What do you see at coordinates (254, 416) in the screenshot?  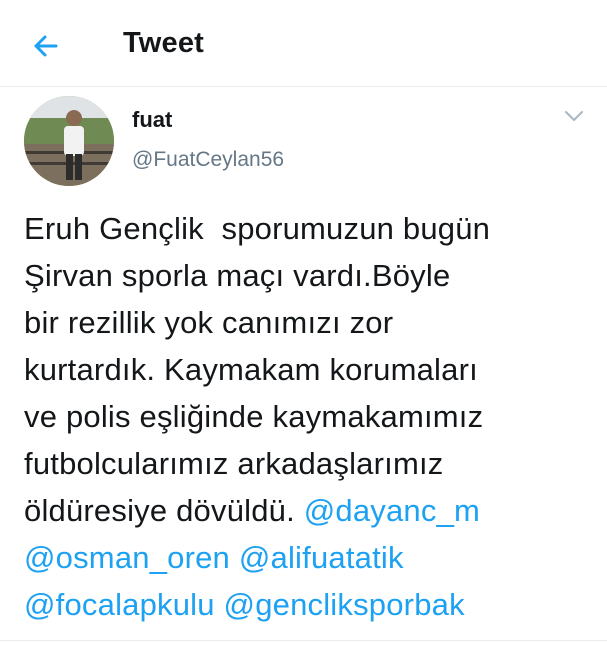 I see `tweet-text-line: ve polis eşliğinde kaymakamımız` at bounding box center [254, 416].